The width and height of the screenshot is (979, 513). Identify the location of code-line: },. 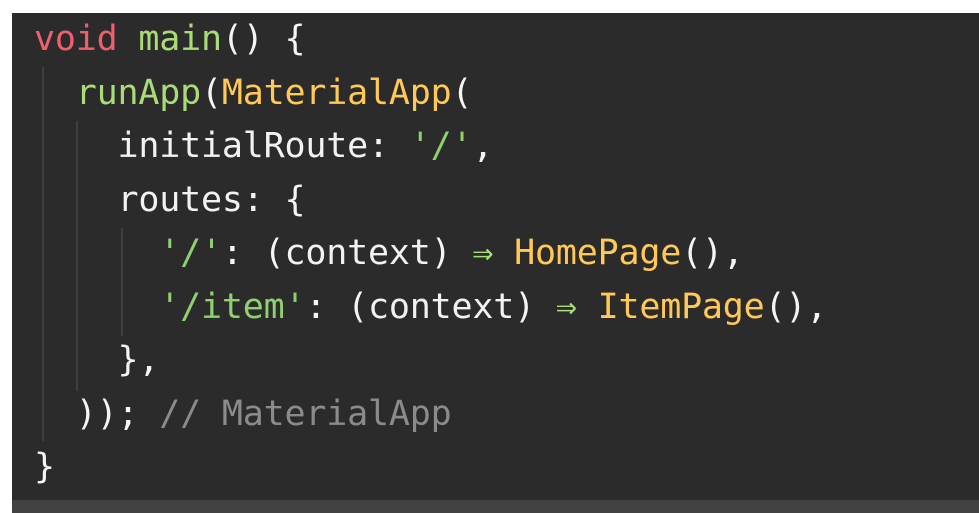
(430, 361).